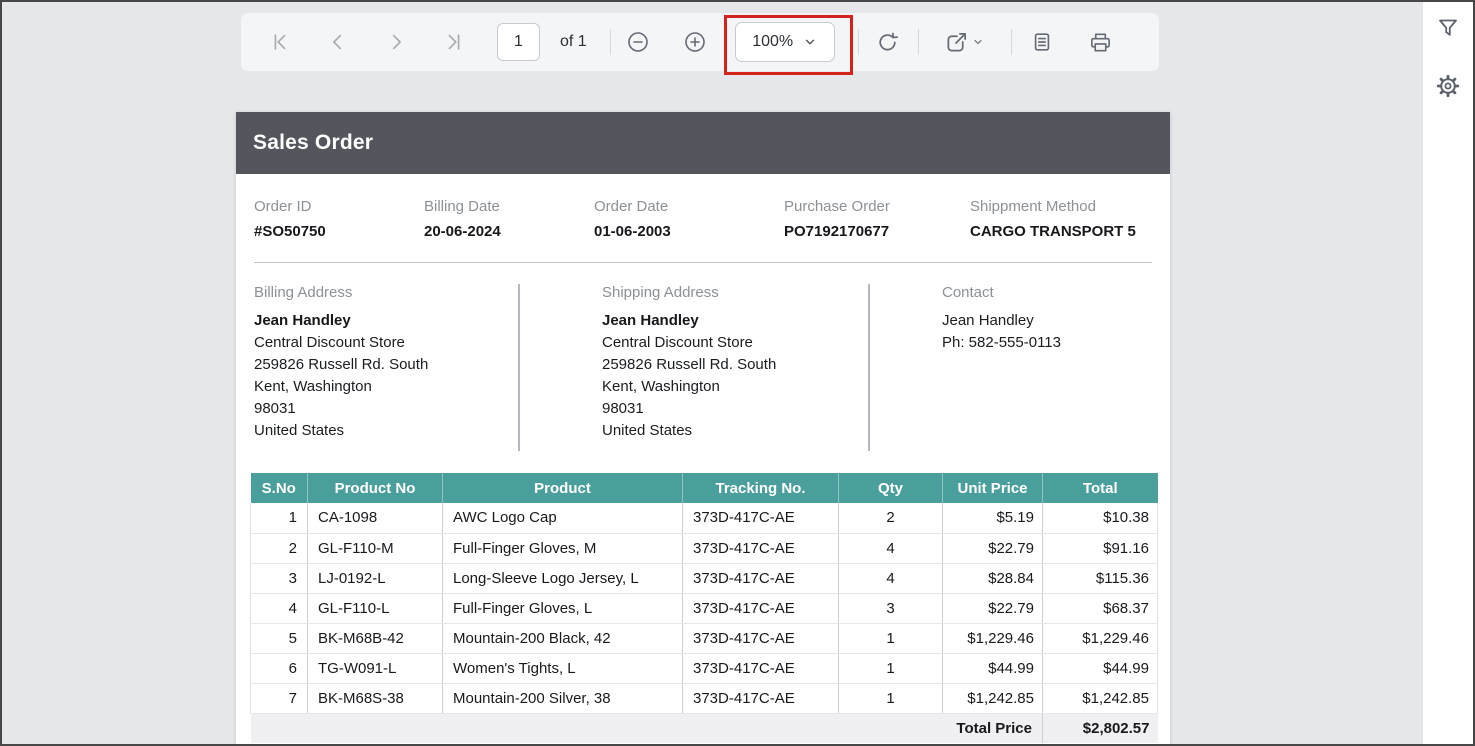  What do you see at coordinates (338, 42) in the screenshot?
I see `previous-page-button` at bounding box center [338, 42].